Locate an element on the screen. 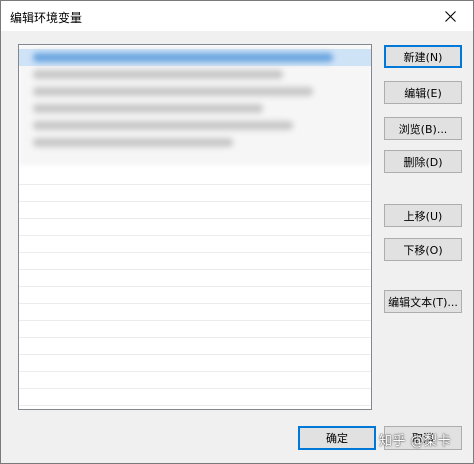 The height and width of the screenshot is (464, 474). title-bar: 编辑环境变量 is located at coordinates (237, 16).